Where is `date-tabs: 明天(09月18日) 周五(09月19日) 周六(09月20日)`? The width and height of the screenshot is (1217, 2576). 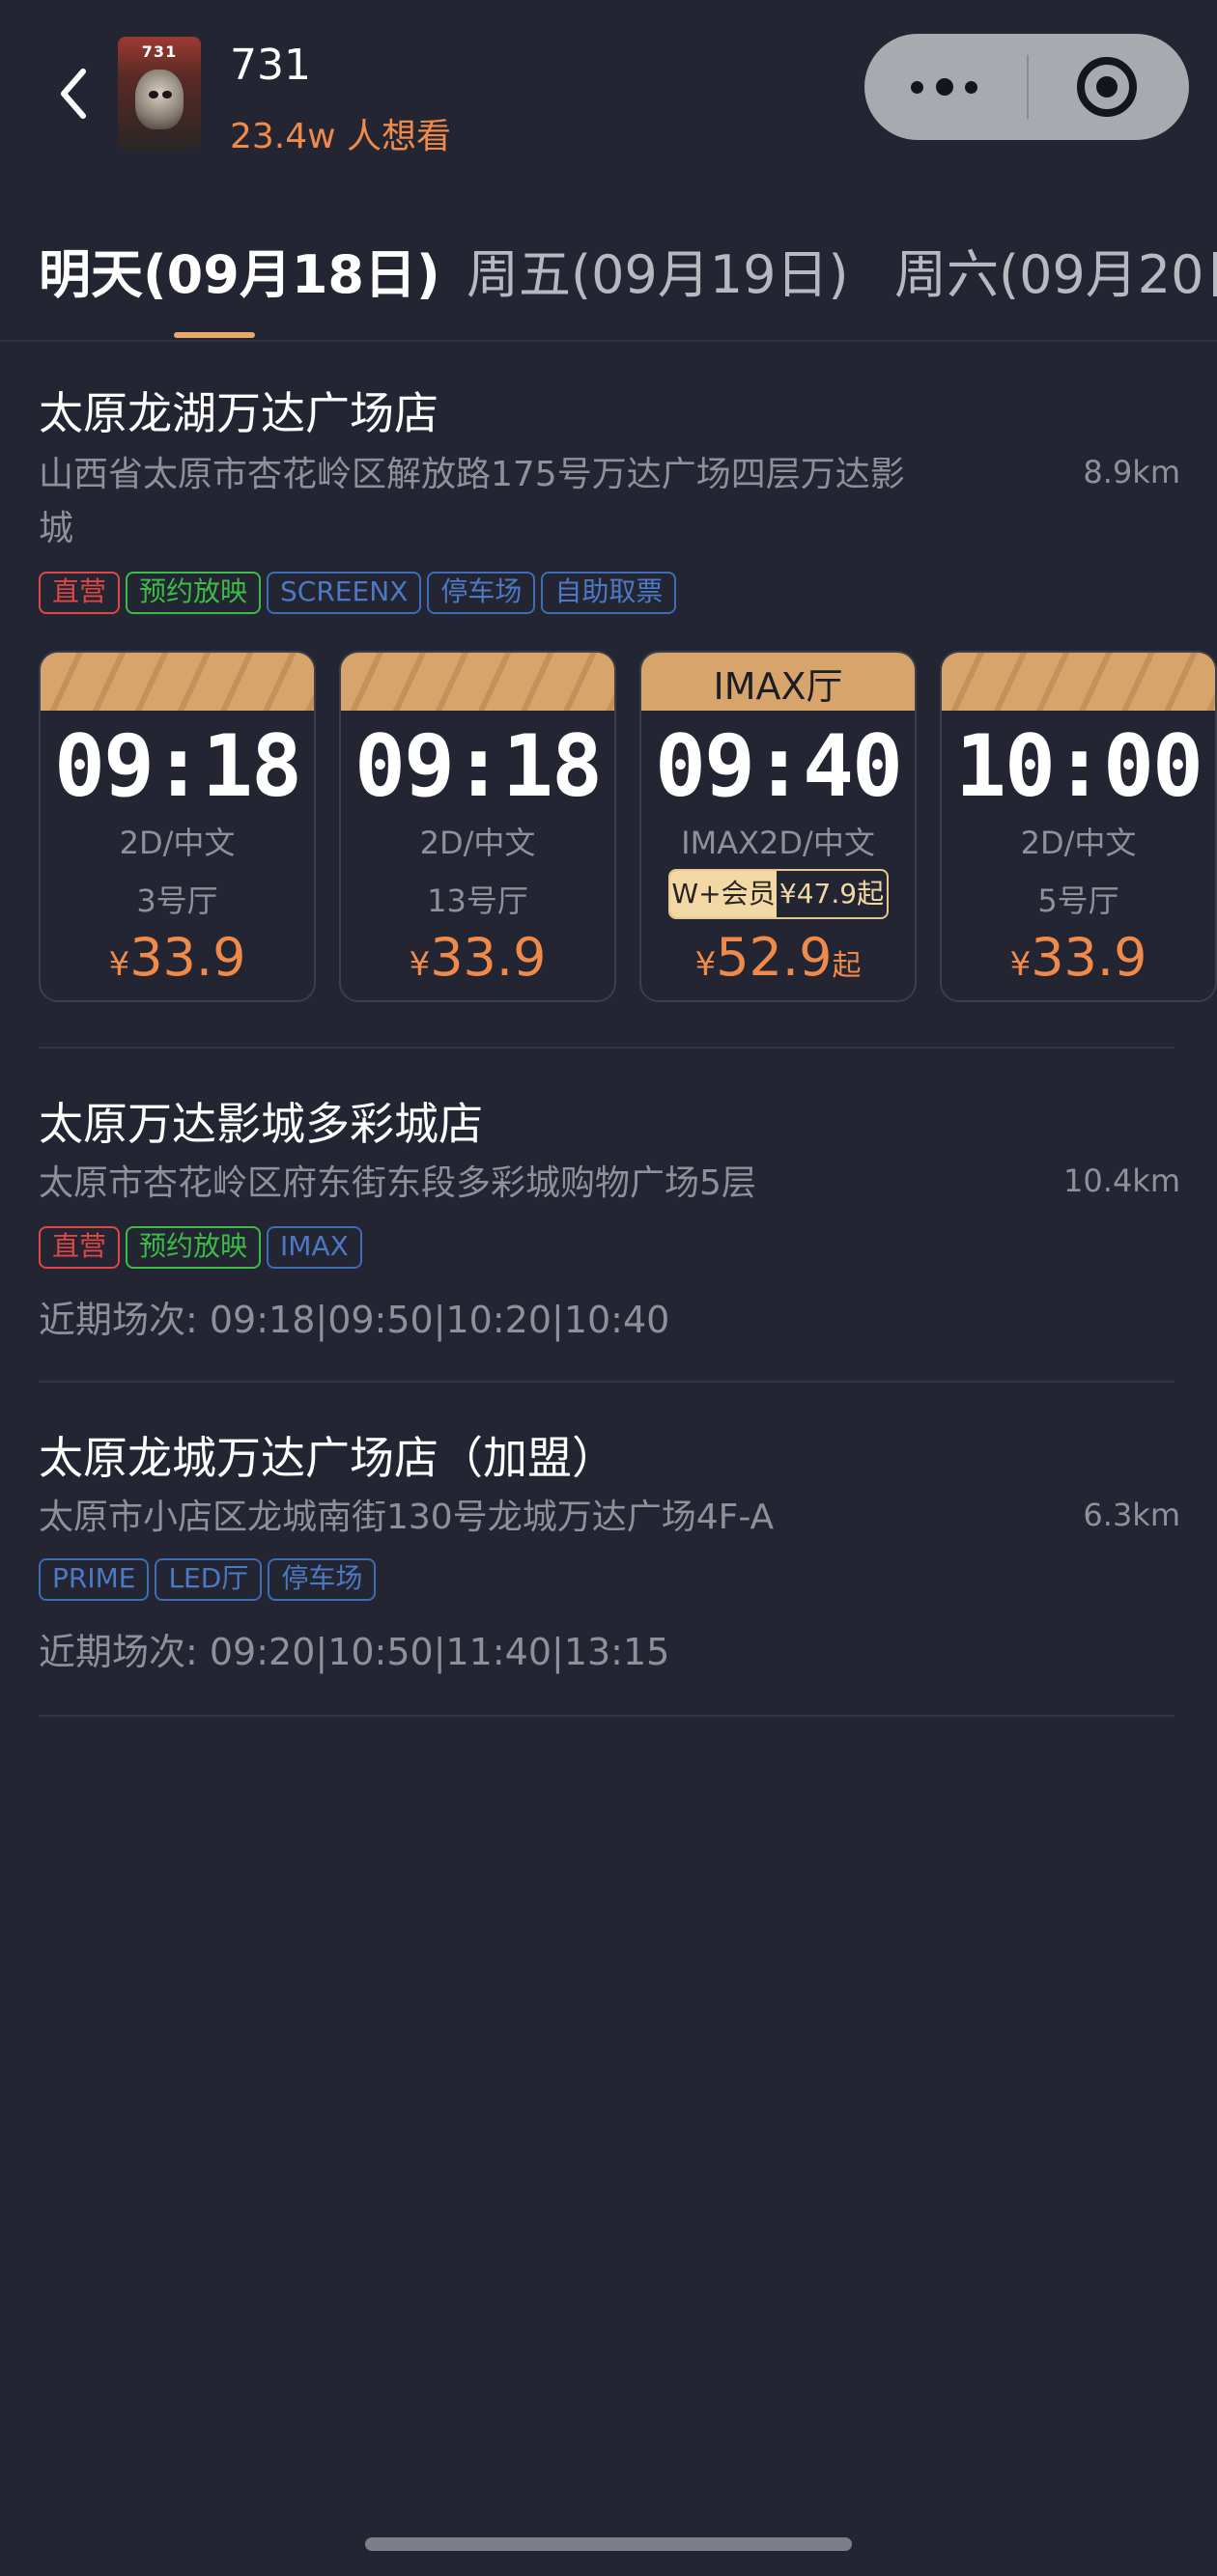
date-tabs: 明天(09月18日) 周五(09月19日) 周六(09月20日) is located at coordinates (608, 277).